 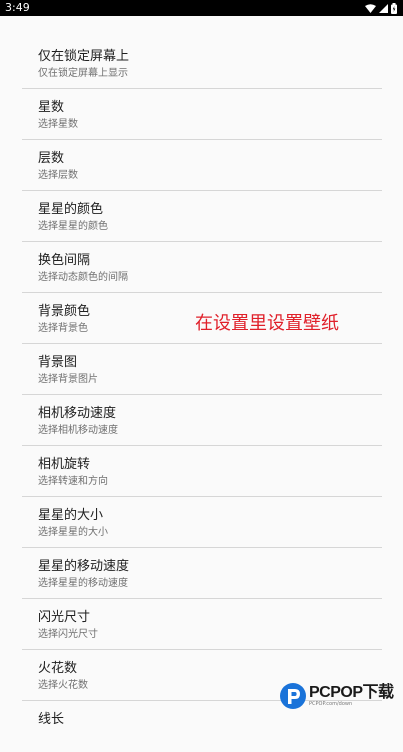 What do you see at coordinates (64, 617) in the screenshot?
I see `setting-title: 闪光尺寸` at bounding box center [64, 617].